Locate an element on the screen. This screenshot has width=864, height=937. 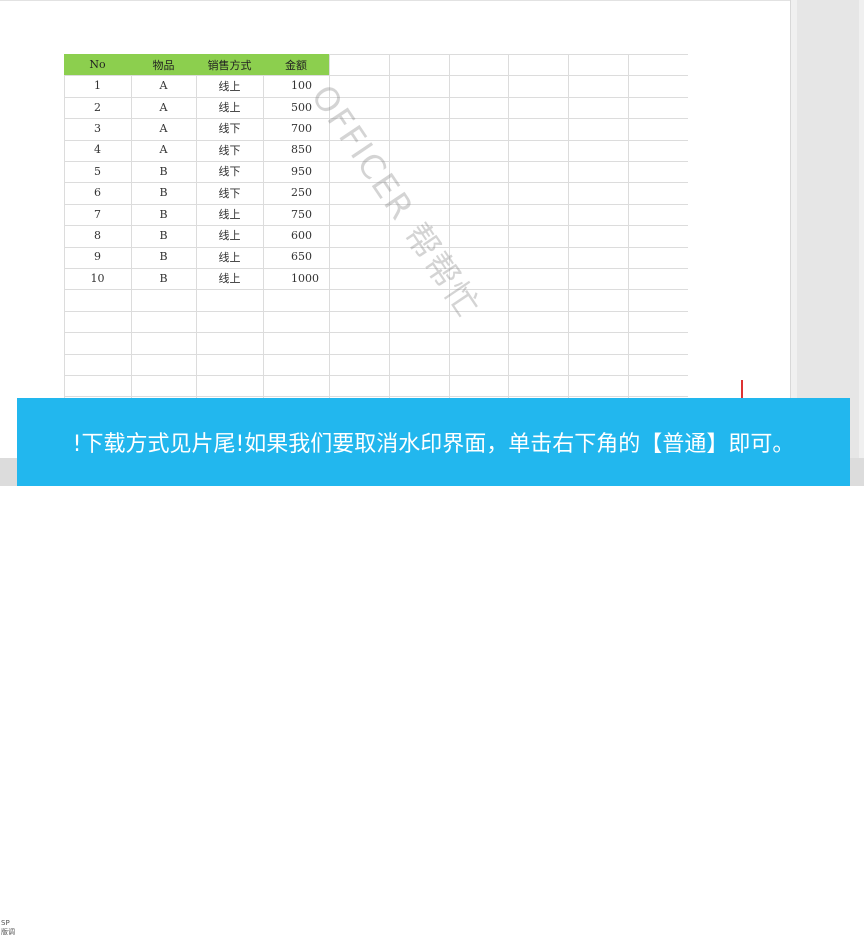
cell-no: 10 is located at coordinates (97, 278).